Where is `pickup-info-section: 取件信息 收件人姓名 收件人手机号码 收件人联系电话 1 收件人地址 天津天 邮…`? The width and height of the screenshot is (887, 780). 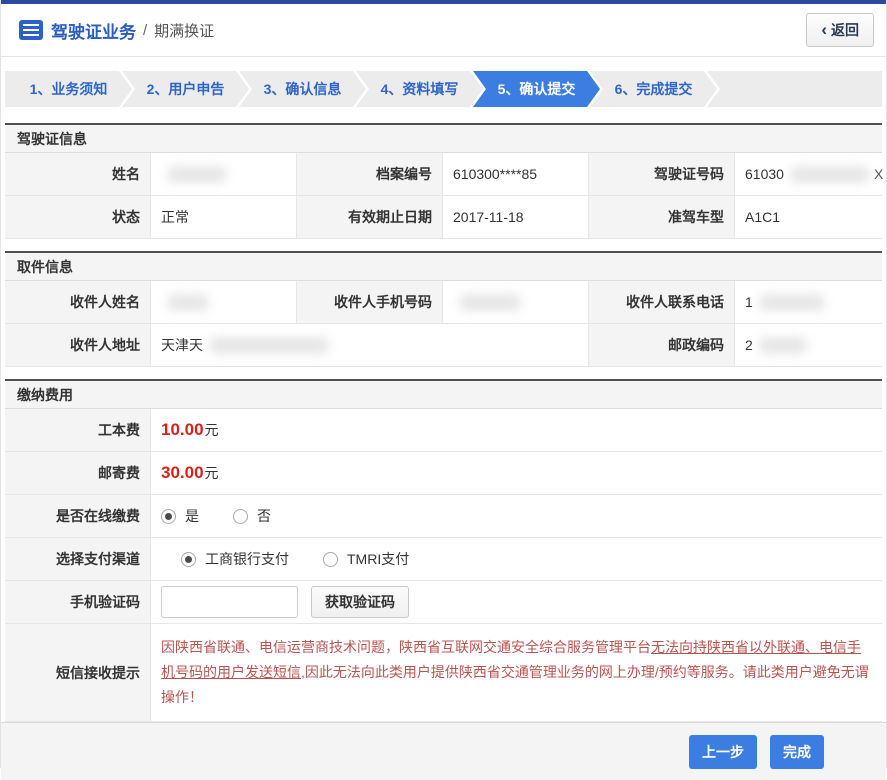 pickup-info-section: 取件信息 收件人姓名 收件人手机号码 收件人联系电话 1 收件人地址 天津天 邮… is located at coordinates (443, 309).